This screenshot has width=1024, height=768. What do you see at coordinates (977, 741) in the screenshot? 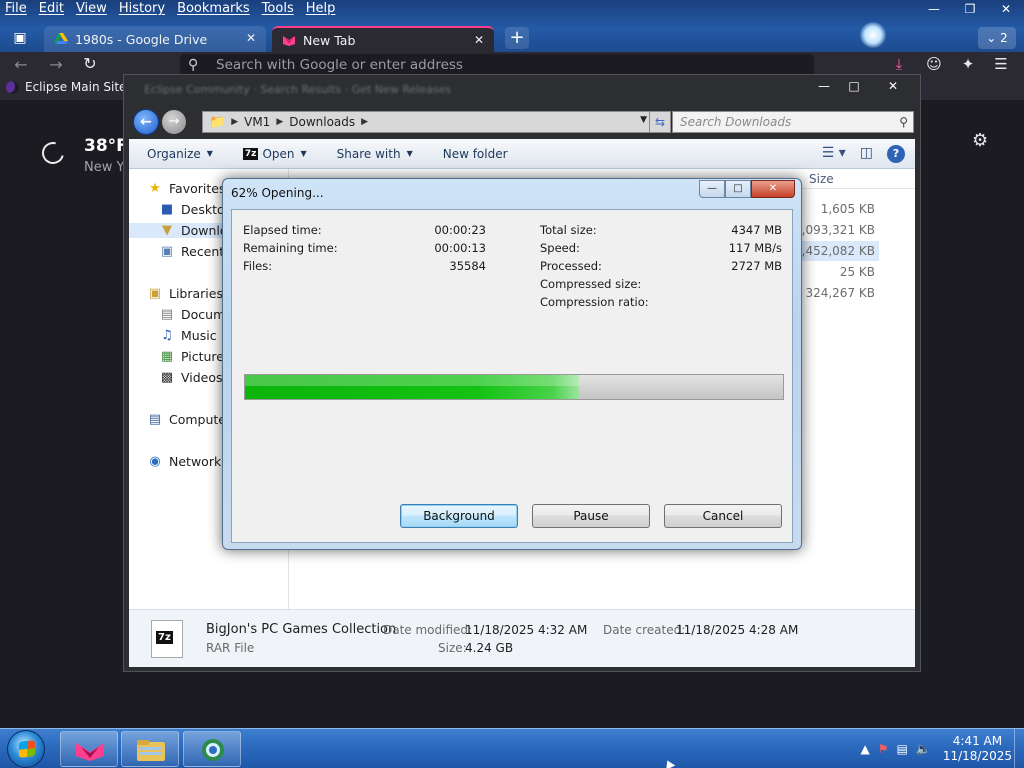
I see `clock-time: 4:41 AM` at bounding box center [977, 741].